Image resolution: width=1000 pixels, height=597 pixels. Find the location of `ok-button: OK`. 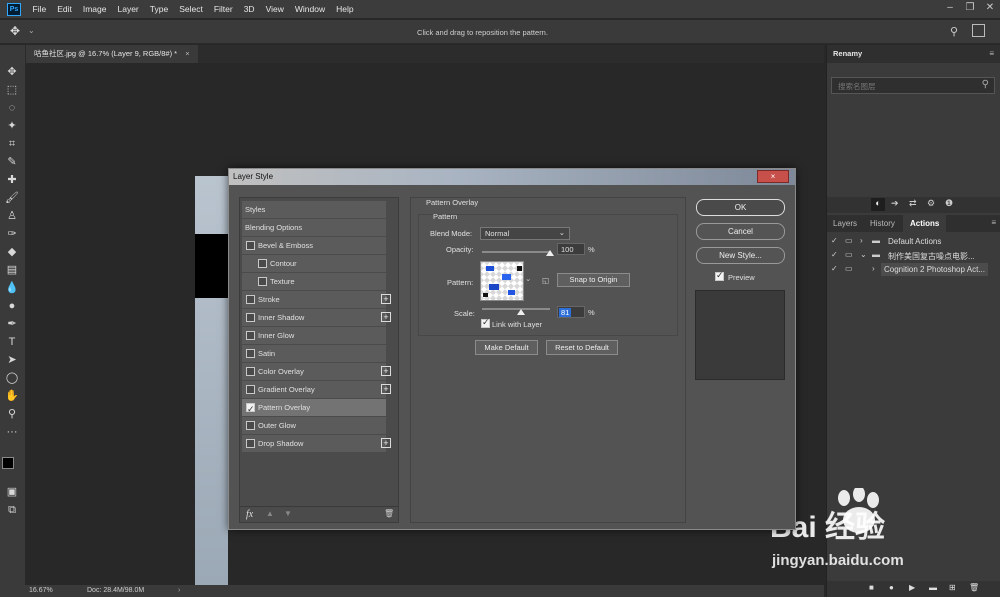

ok-button: OK is located at coordinates (740, 207).